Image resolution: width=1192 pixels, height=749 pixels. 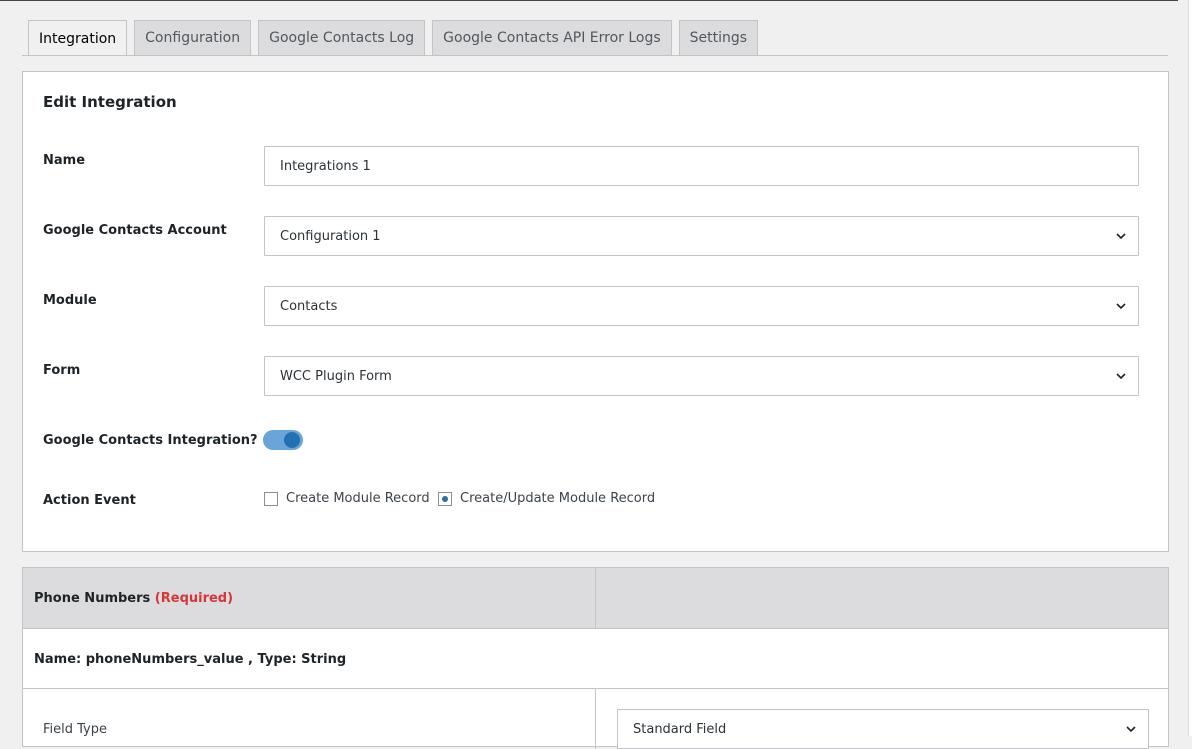 What do you see at coordinates (558, 498) in the screenshot?
I see `option-label: Create/Update Module Record` at bounding box center [558, 498].